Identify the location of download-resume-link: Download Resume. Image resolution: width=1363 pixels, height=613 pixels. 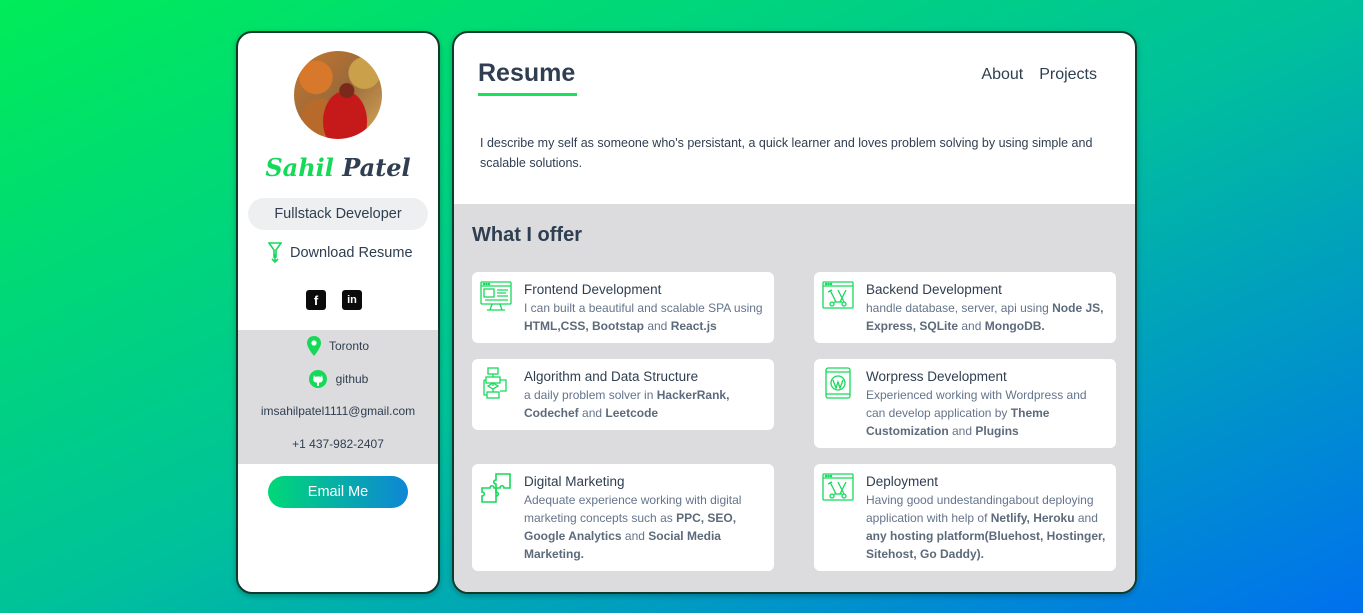
(340, 253).